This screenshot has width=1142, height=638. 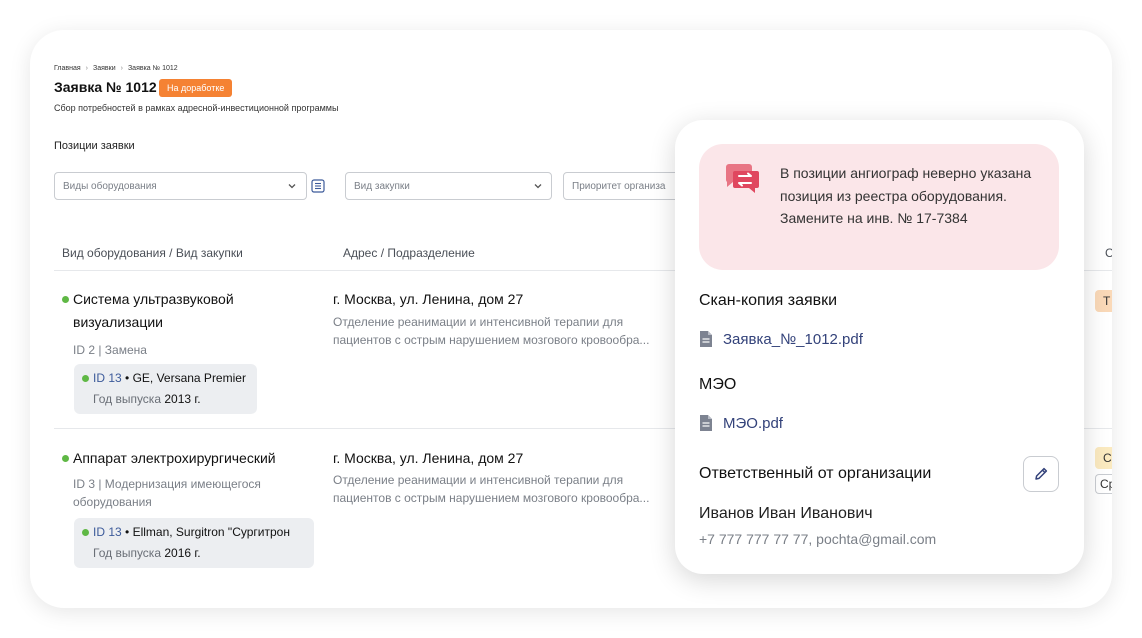 I want to click on scan-file-name: Заявка_№_1012.pdf, so click(x=793, y=339).